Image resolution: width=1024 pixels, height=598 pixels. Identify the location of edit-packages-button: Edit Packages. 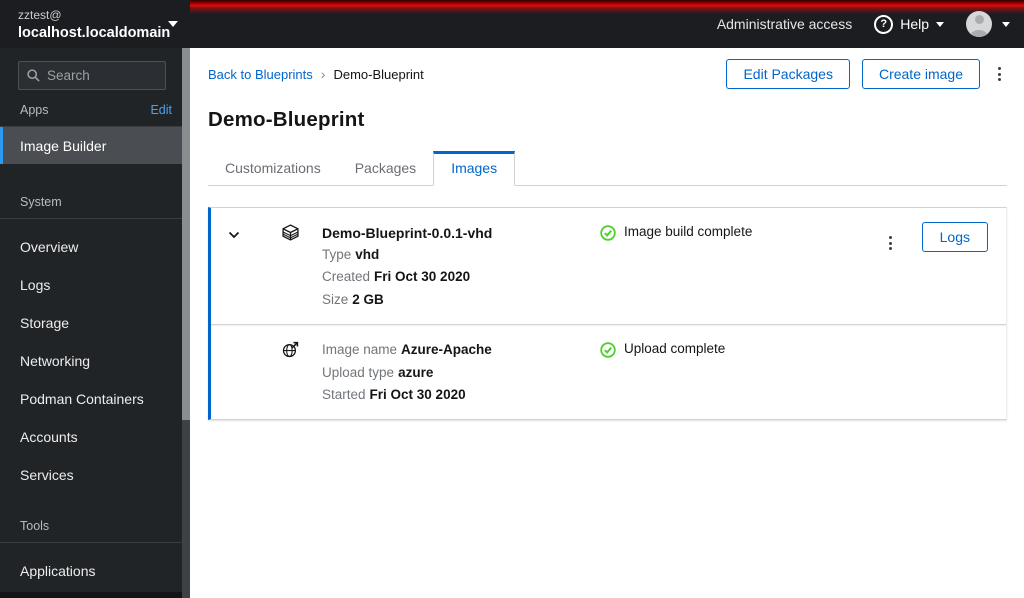
(788, 74).